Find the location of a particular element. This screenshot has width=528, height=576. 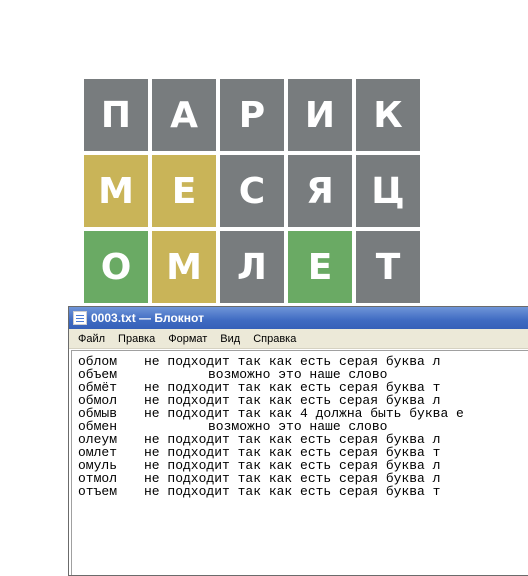

letter-tile: И is located at coordinates (320, 115).